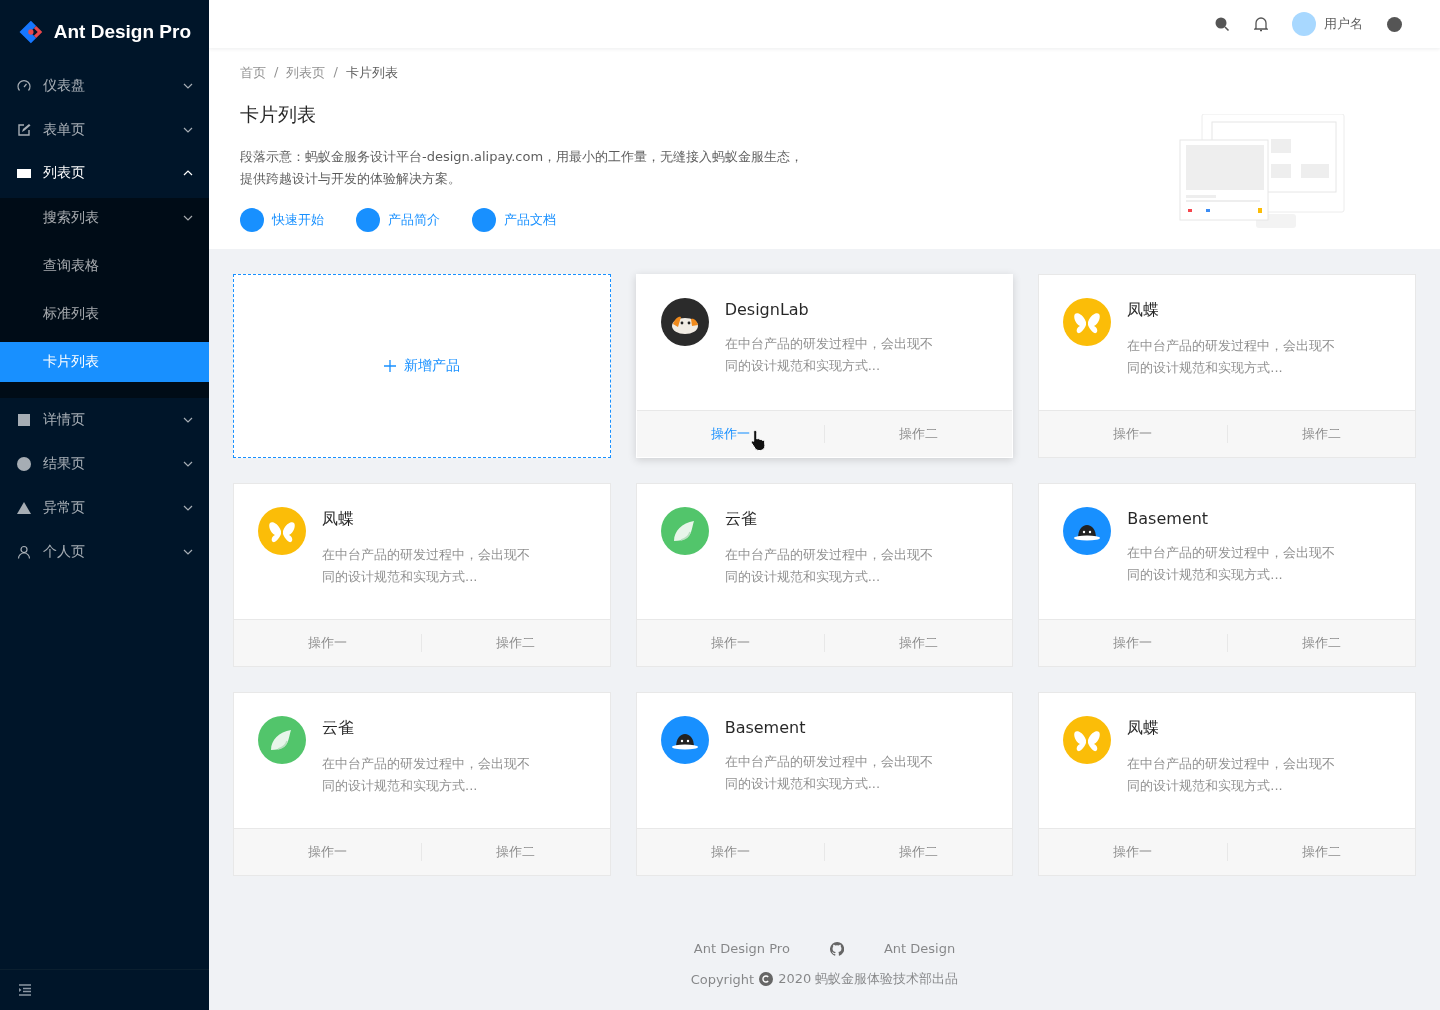 The height and width of the screenshot is (1010, 1440). I want to click on edit-icon, so click(24, 130).